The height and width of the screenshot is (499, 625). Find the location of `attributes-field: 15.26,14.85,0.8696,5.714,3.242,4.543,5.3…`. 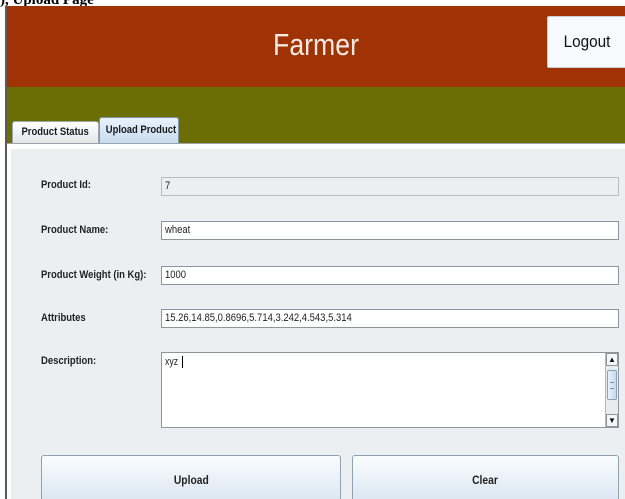

attributes-field: 15.26,14.85,0.8696,5.714,3.242,4.543,5.3… is located at coordinates (390, 318).